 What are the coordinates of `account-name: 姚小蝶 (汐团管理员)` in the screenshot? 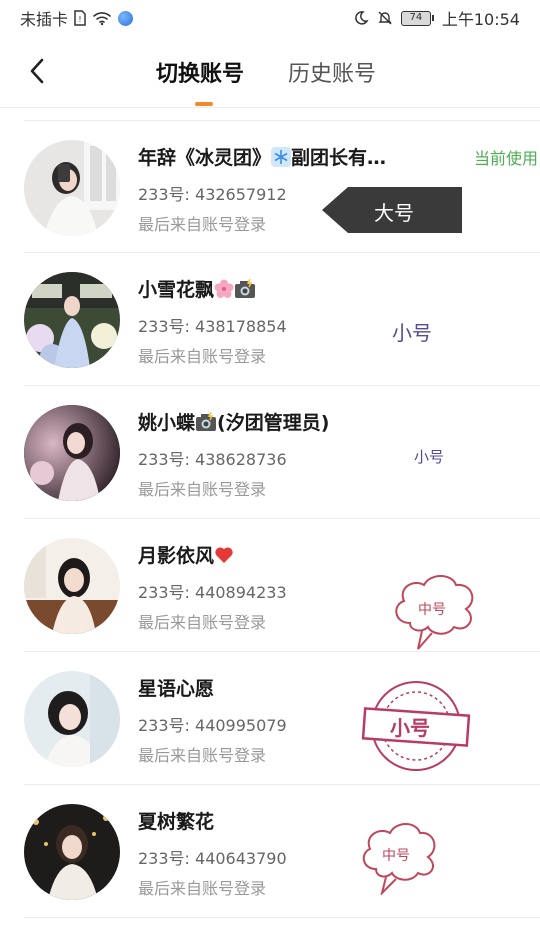 It's located at (234, 423).